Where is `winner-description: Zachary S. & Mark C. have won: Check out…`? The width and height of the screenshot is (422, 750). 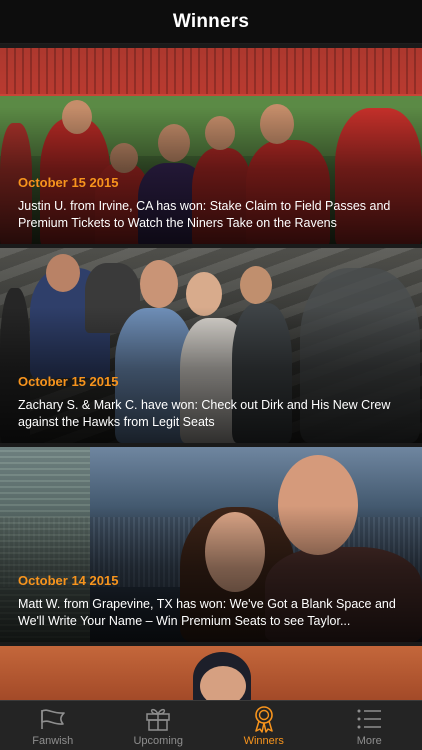 winner-description: Zachary S. & Mark C. have won: Check out… is located at coordinates (204, 413).